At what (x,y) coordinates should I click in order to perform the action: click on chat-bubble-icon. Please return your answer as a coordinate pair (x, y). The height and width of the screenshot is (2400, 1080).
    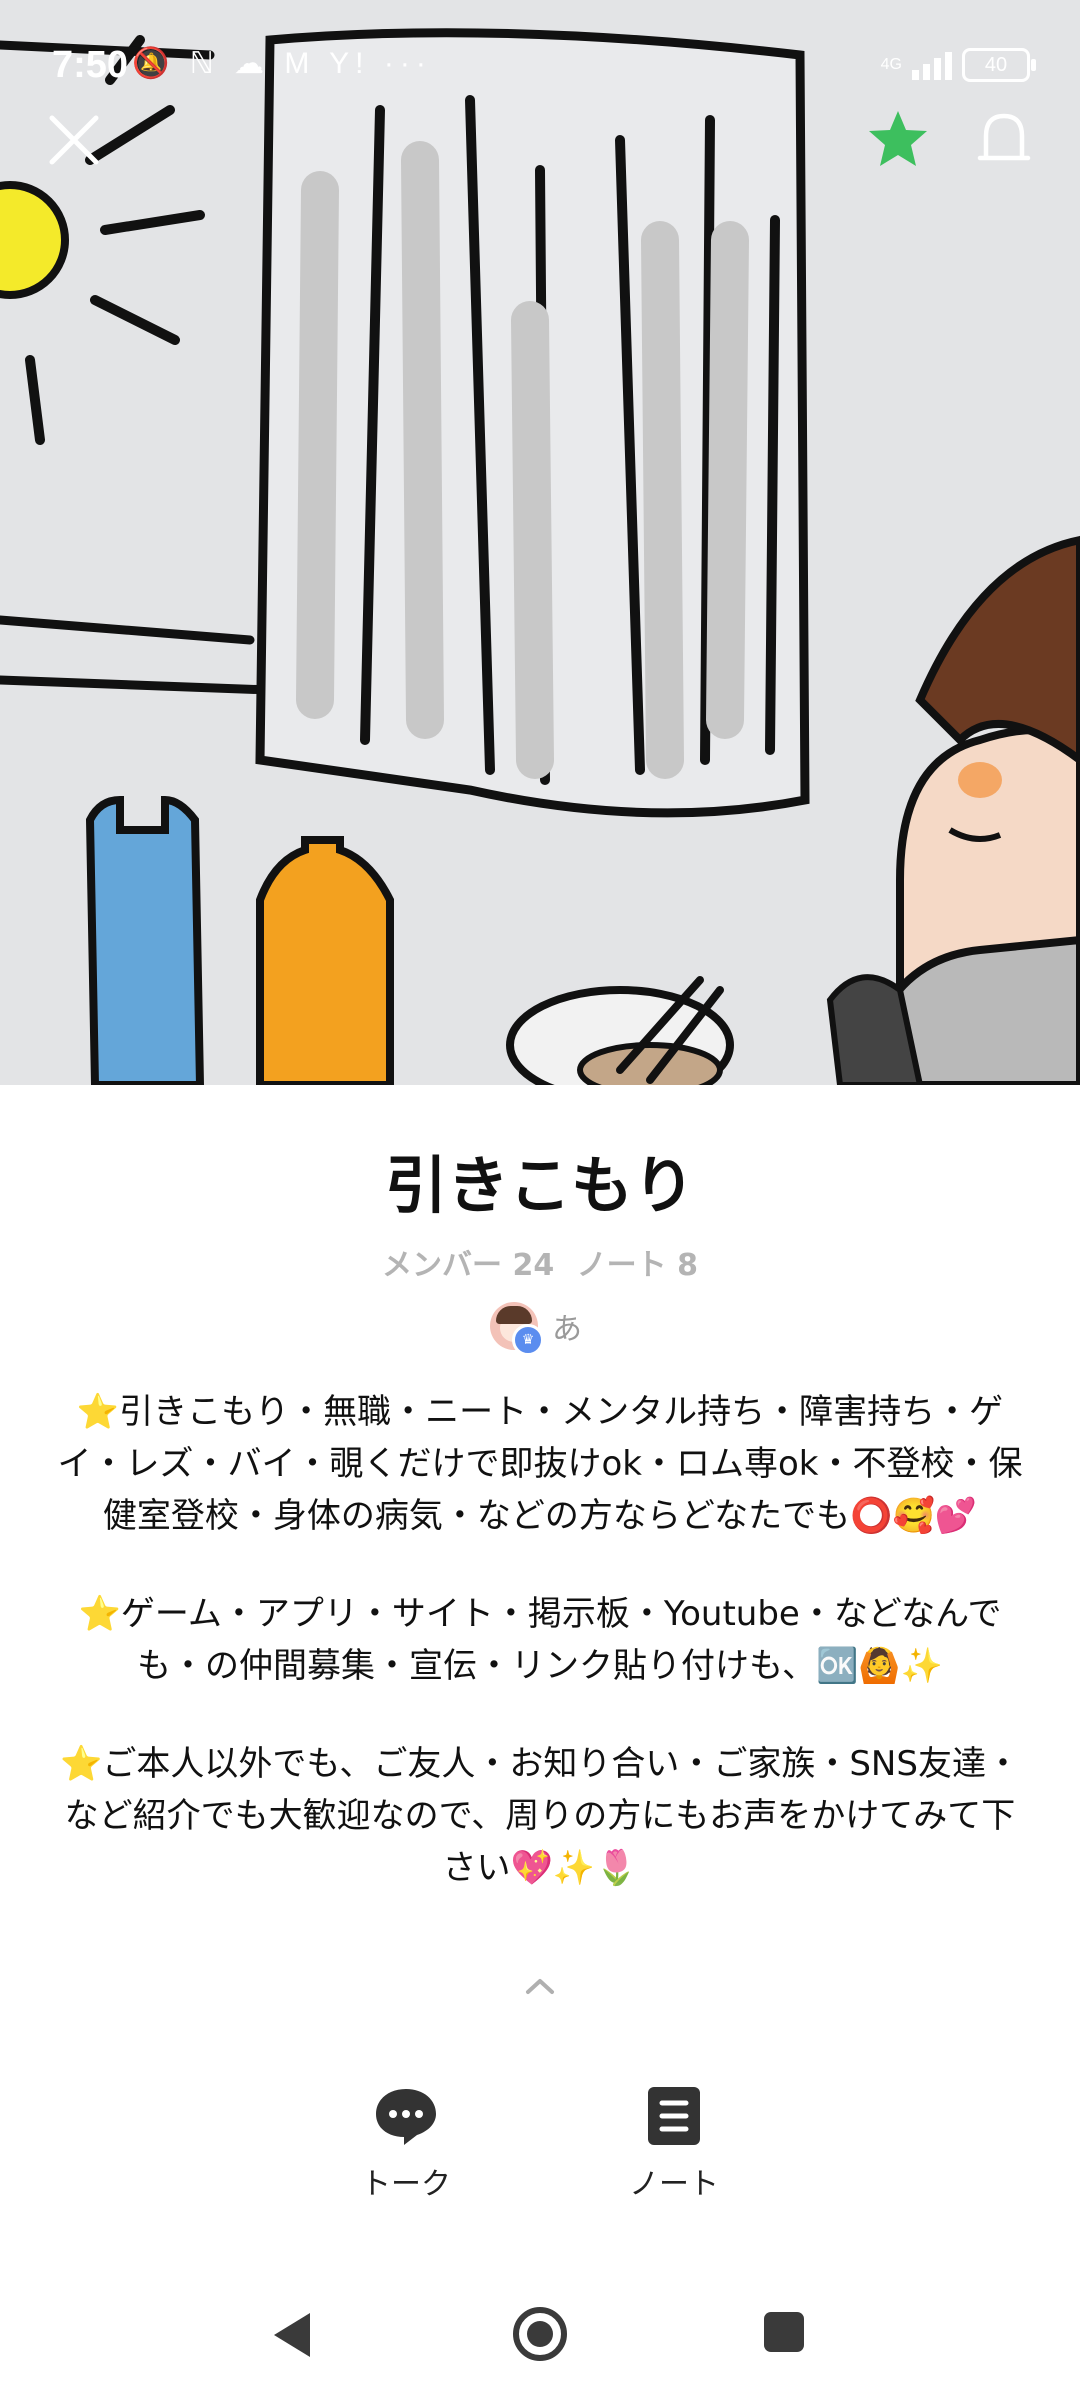
    Looking at the image, I should click on (406, 2117).